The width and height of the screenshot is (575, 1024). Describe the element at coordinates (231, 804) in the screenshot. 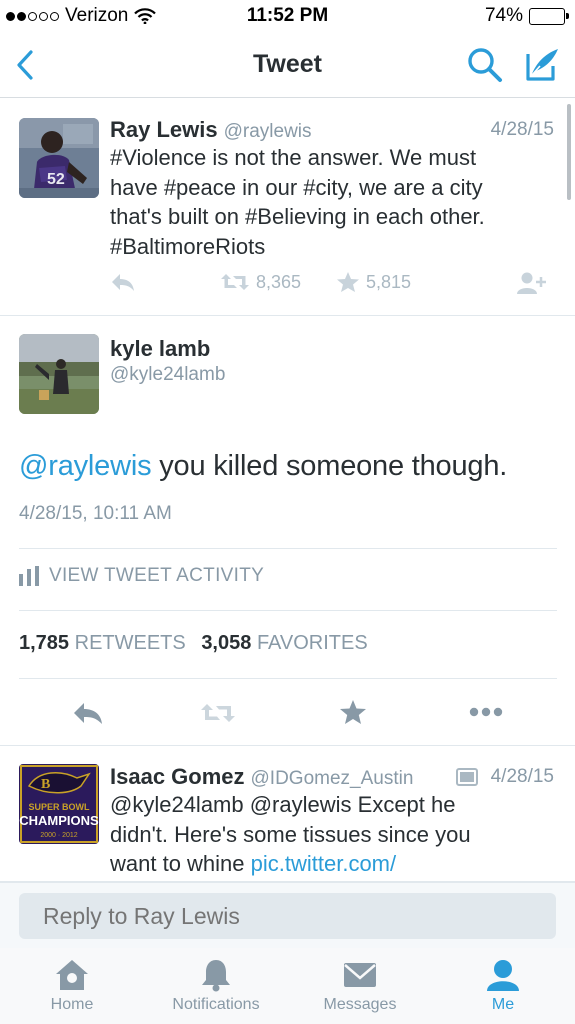

I see `mention-links: @kyle24lamb @raylewis` at that location.